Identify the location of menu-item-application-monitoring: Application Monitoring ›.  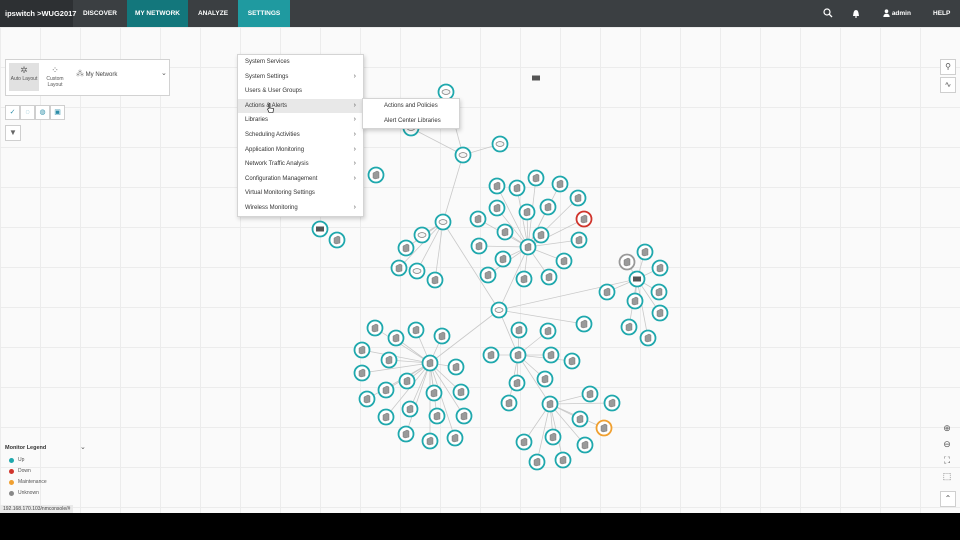
(300, 150).